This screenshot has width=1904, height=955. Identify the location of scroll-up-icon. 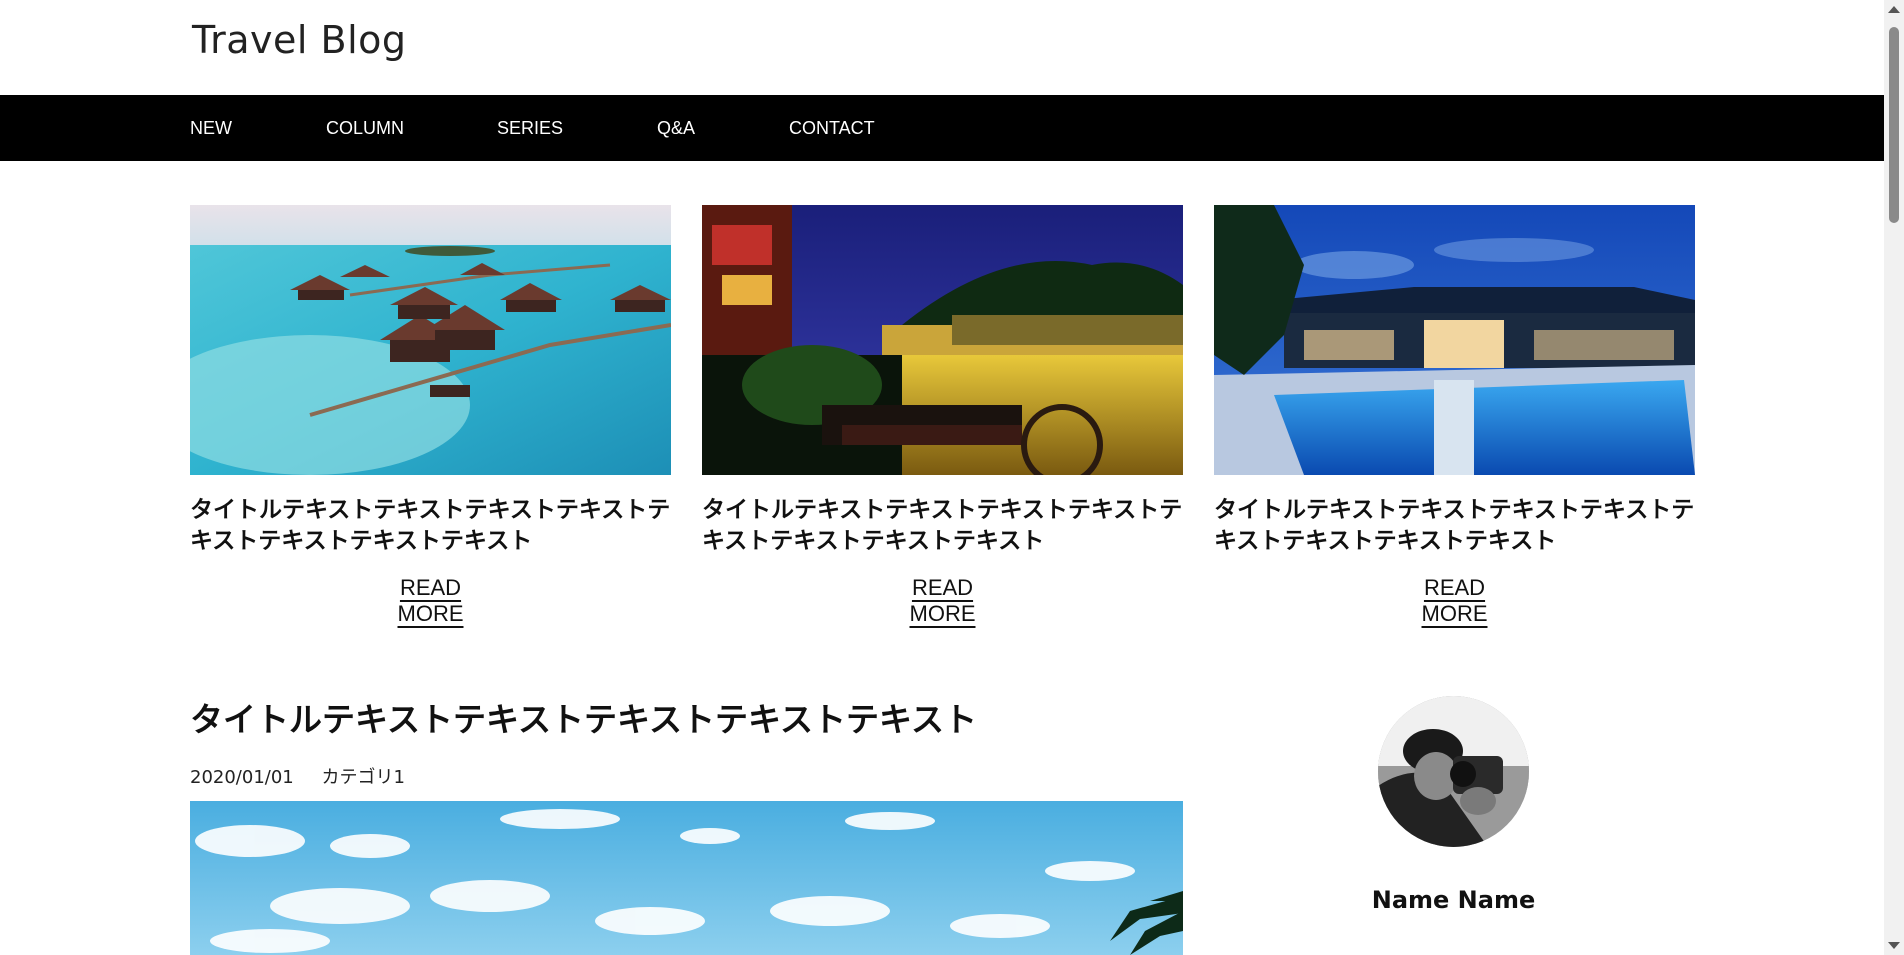
(1894, 9).